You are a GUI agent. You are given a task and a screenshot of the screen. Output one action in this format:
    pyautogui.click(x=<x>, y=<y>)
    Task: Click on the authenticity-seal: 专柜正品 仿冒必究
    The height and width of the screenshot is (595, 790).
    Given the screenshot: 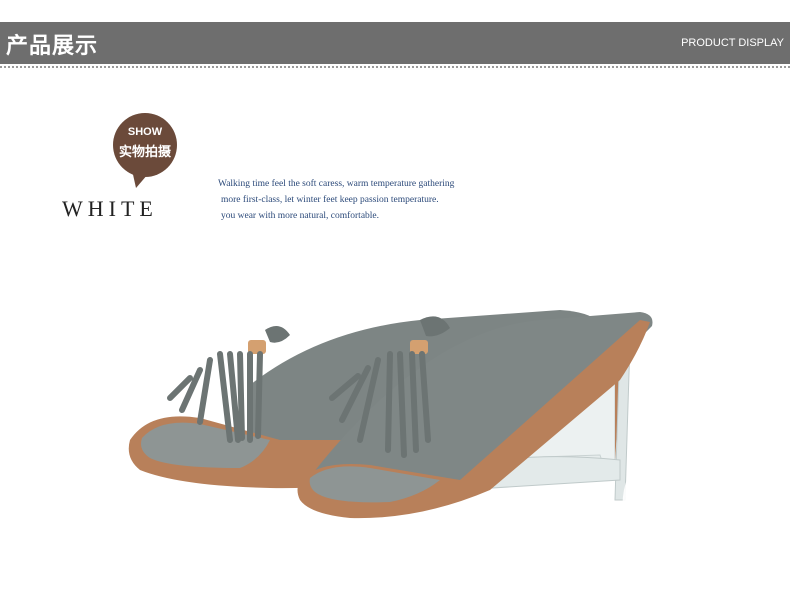 What is the action you would take?
    pyautogui.click(x=700, y=507)
    